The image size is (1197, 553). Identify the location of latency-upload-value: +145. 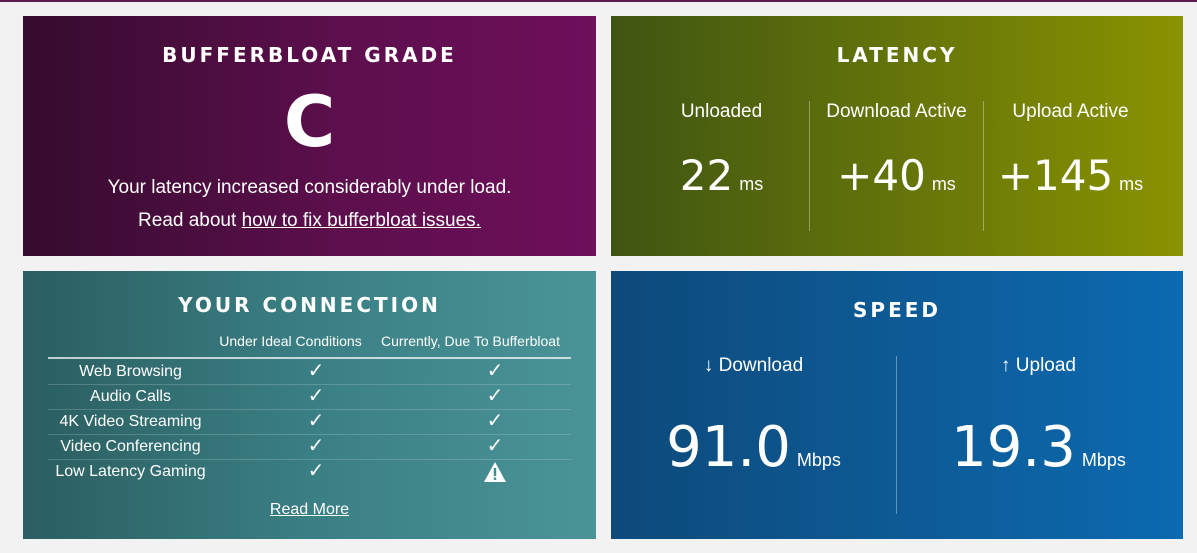
(1055, 175).